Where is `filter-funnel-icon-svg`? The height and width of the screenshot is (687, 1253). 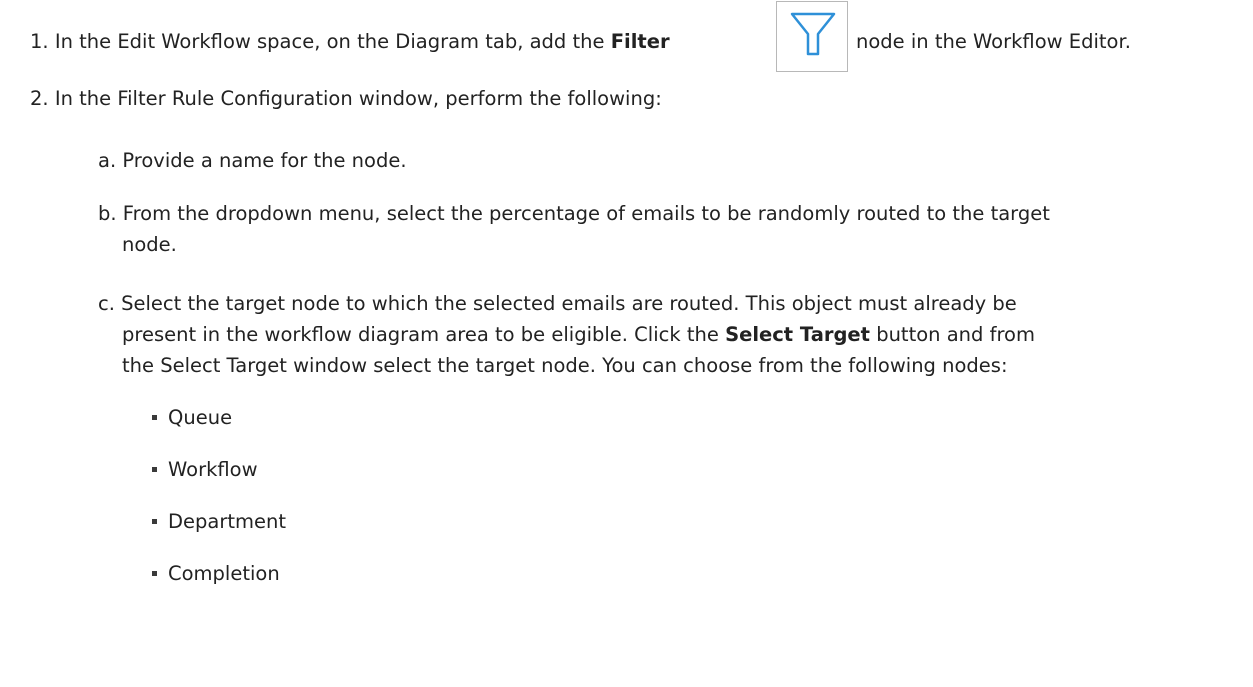 filter-funnel-icon-svg is located at coordinates (813, 34).